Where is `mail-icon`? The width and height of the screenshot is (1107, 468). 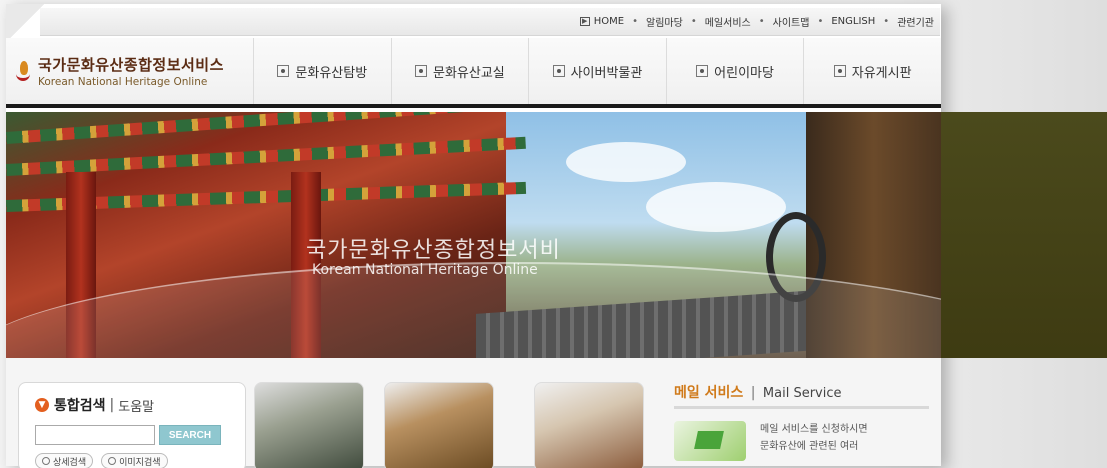 mail-icon is located at coordinates (710, 441).